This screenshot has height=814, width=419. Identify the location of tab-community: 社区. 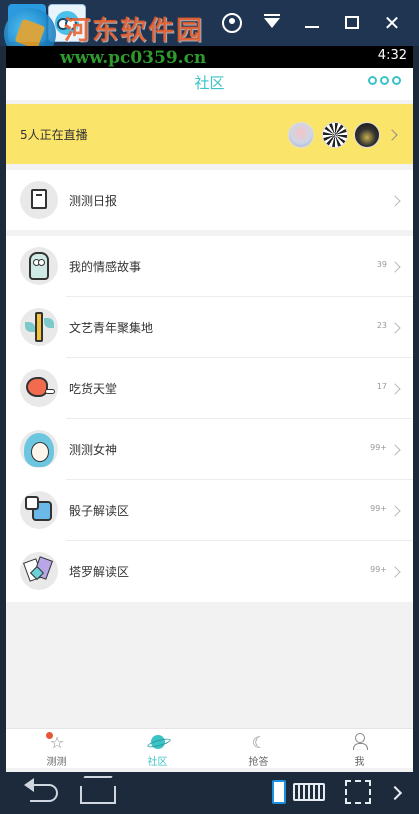
(157, 749).